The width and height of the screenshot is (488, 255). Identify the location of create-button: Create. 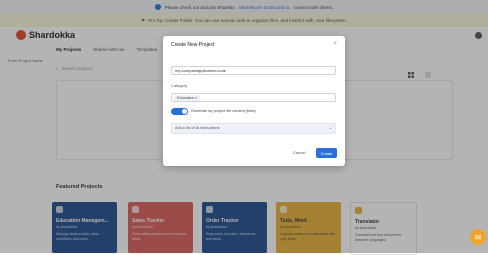
(326, 153).